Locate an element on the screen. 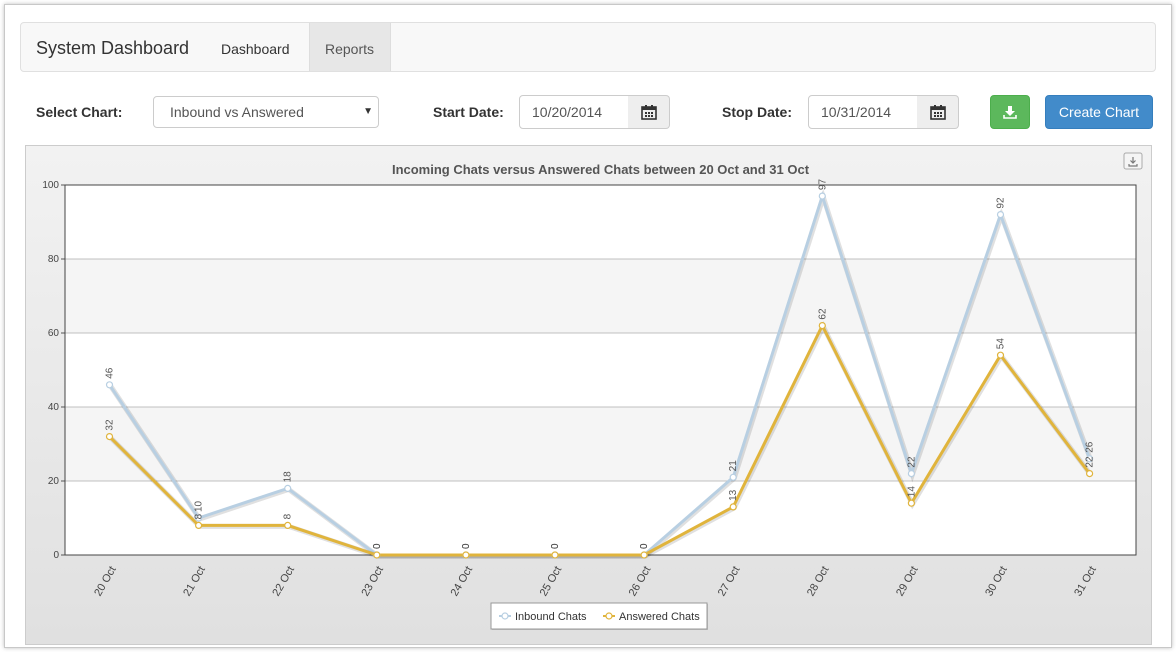  x-tick-label: 20 Oct is located at coordinates (105, 581).